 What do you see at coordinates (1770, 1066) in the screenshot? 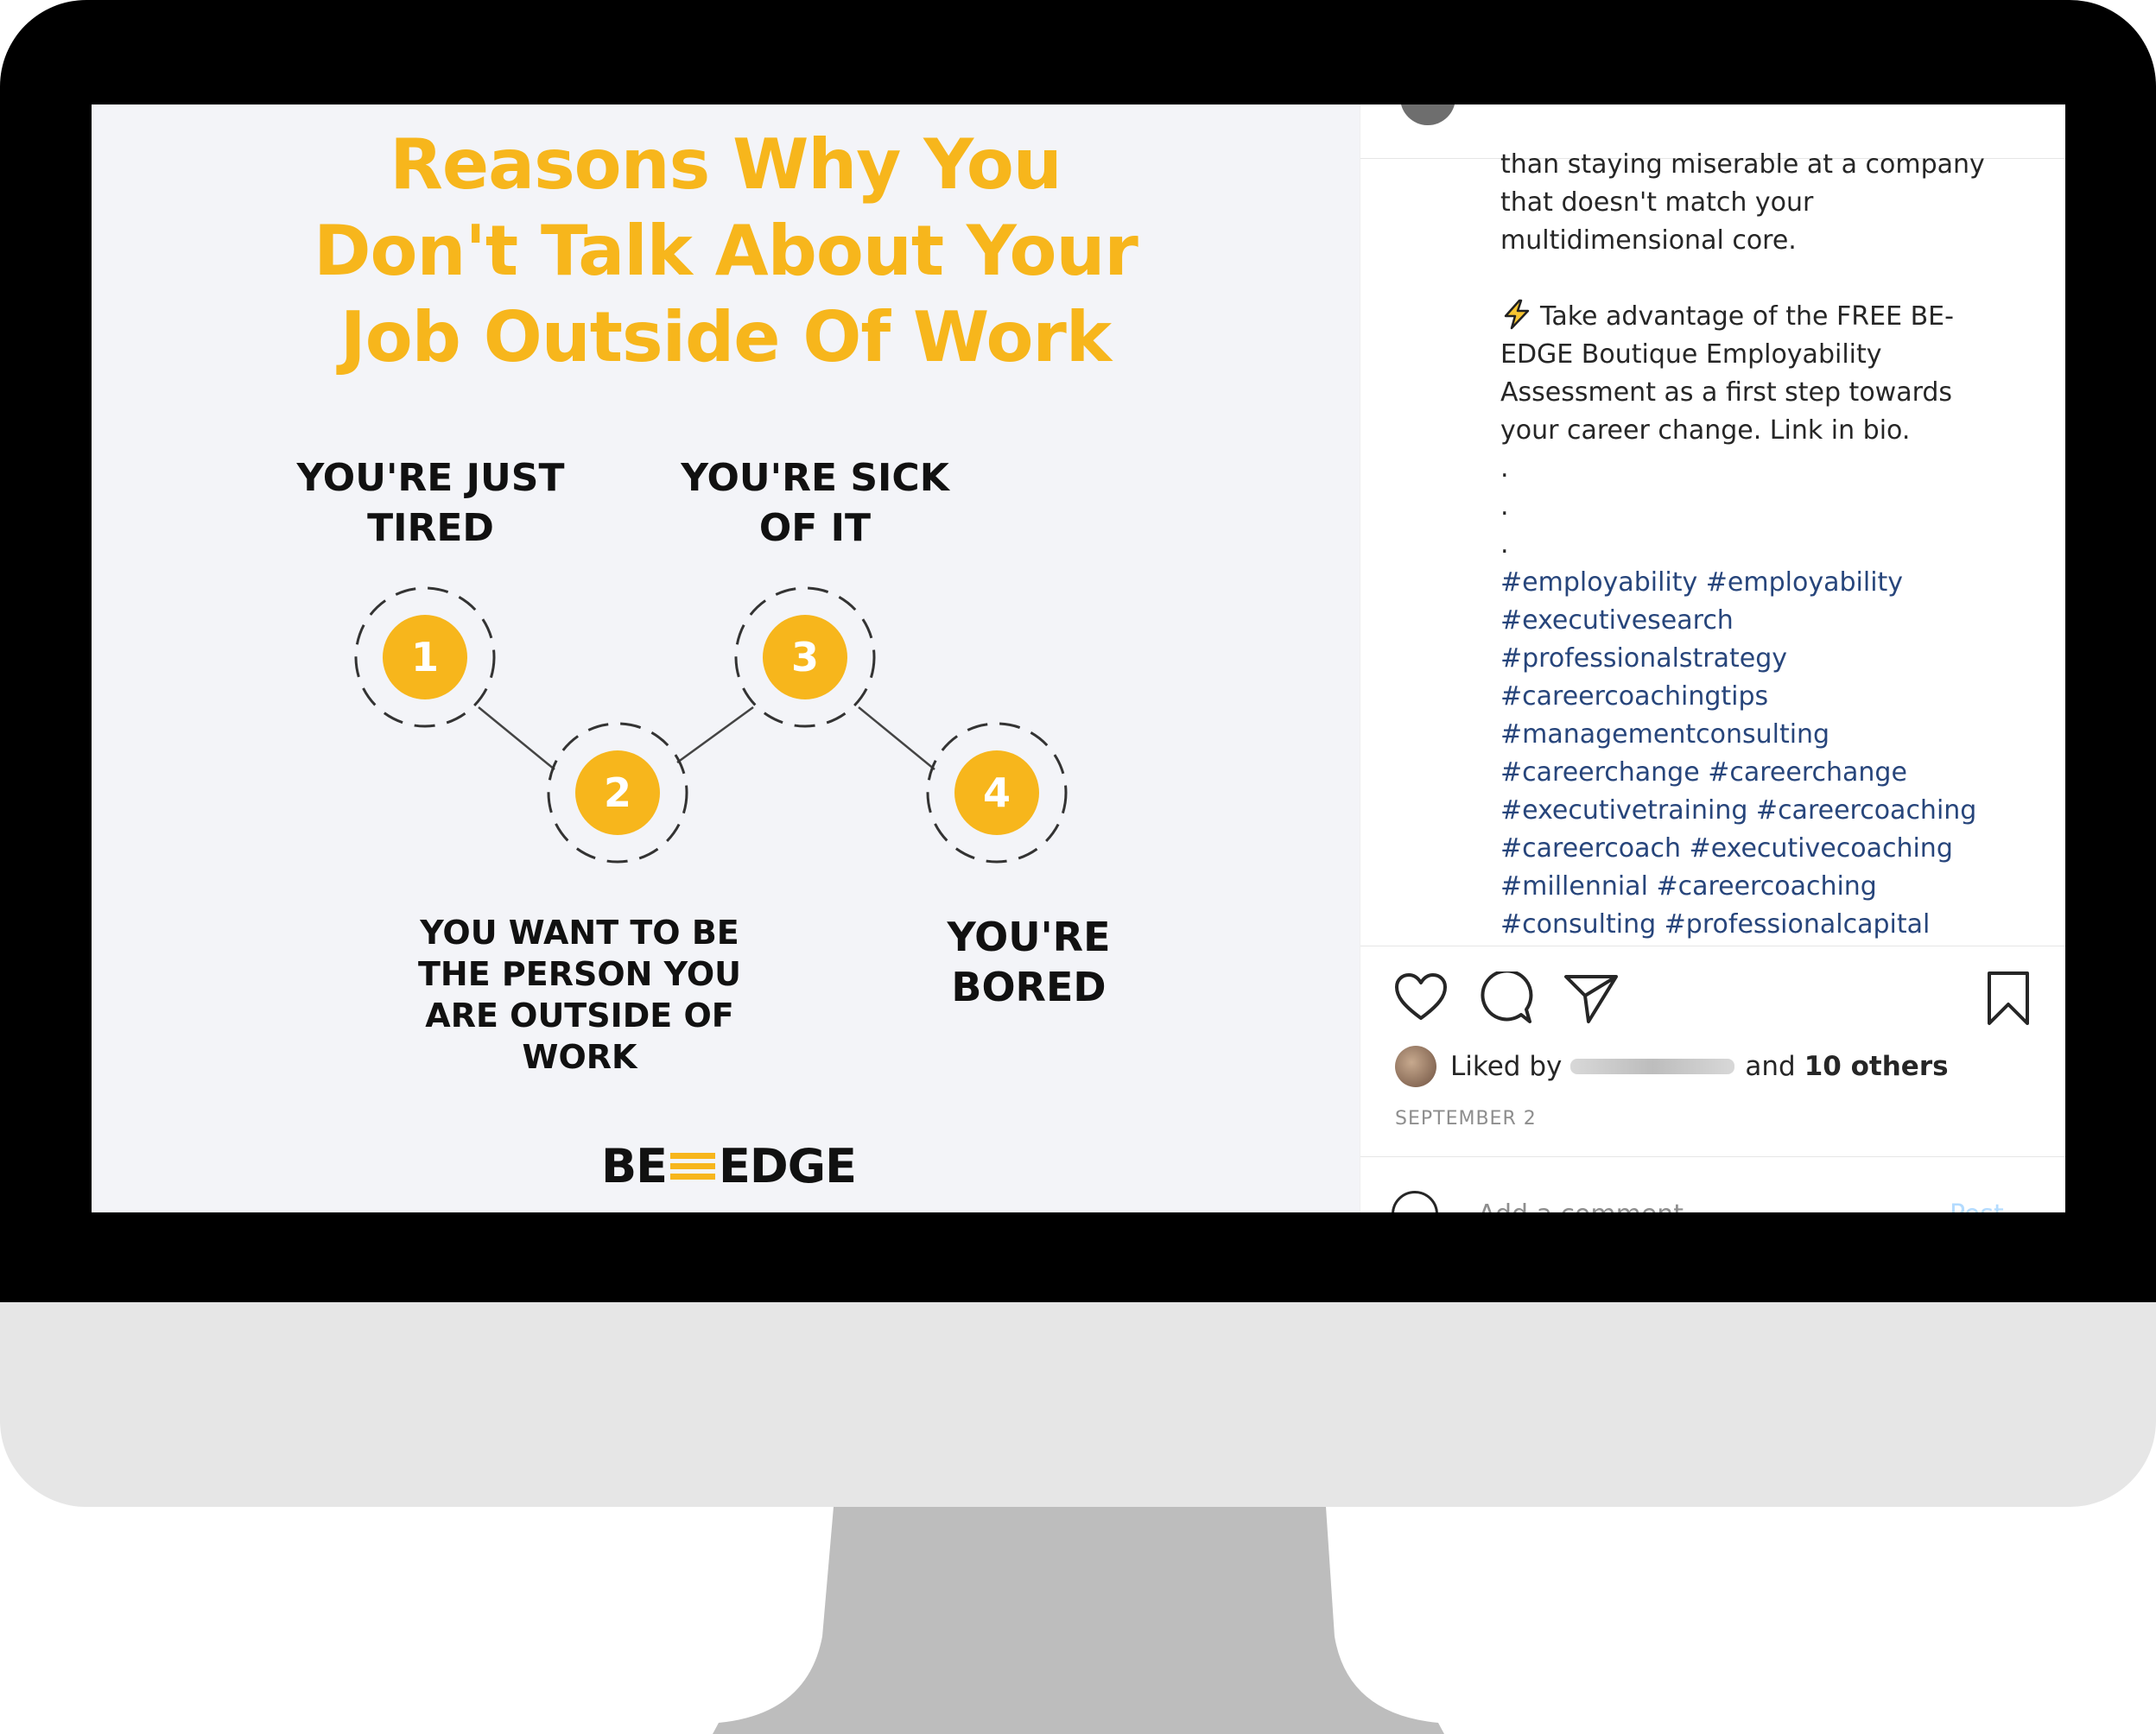
I see `likes-and: and` at bounding box center [1770, 1066].